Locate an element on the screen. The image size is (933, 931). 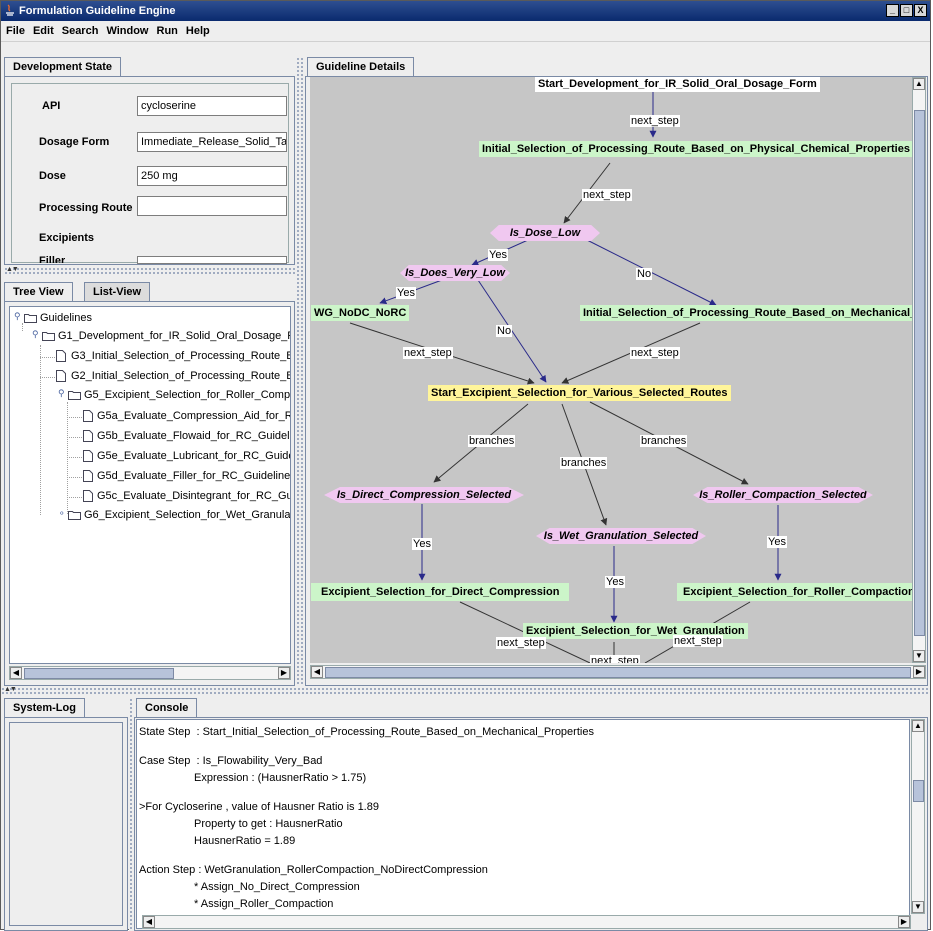
title-bar: Formulation Guideline Engine _ □ X is located at coordinates (465, 11).